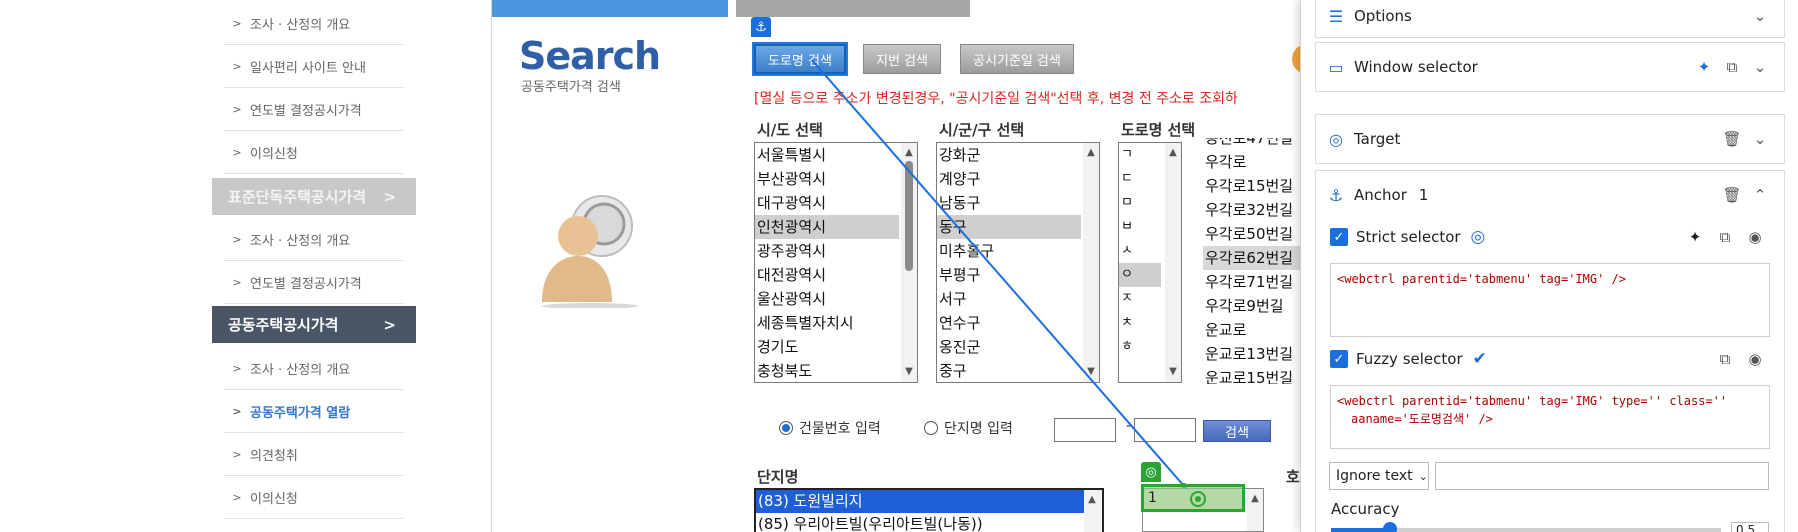 Image resolution: width=1798 pixels, height=532 pixels. I want to click on doro-initial-listbox: ㄱ ㄷ ㅁ ㅂ ㅅ ㅇ ㅈ ㅊ ㅎ ▲ ▼, so click(1150, 262).